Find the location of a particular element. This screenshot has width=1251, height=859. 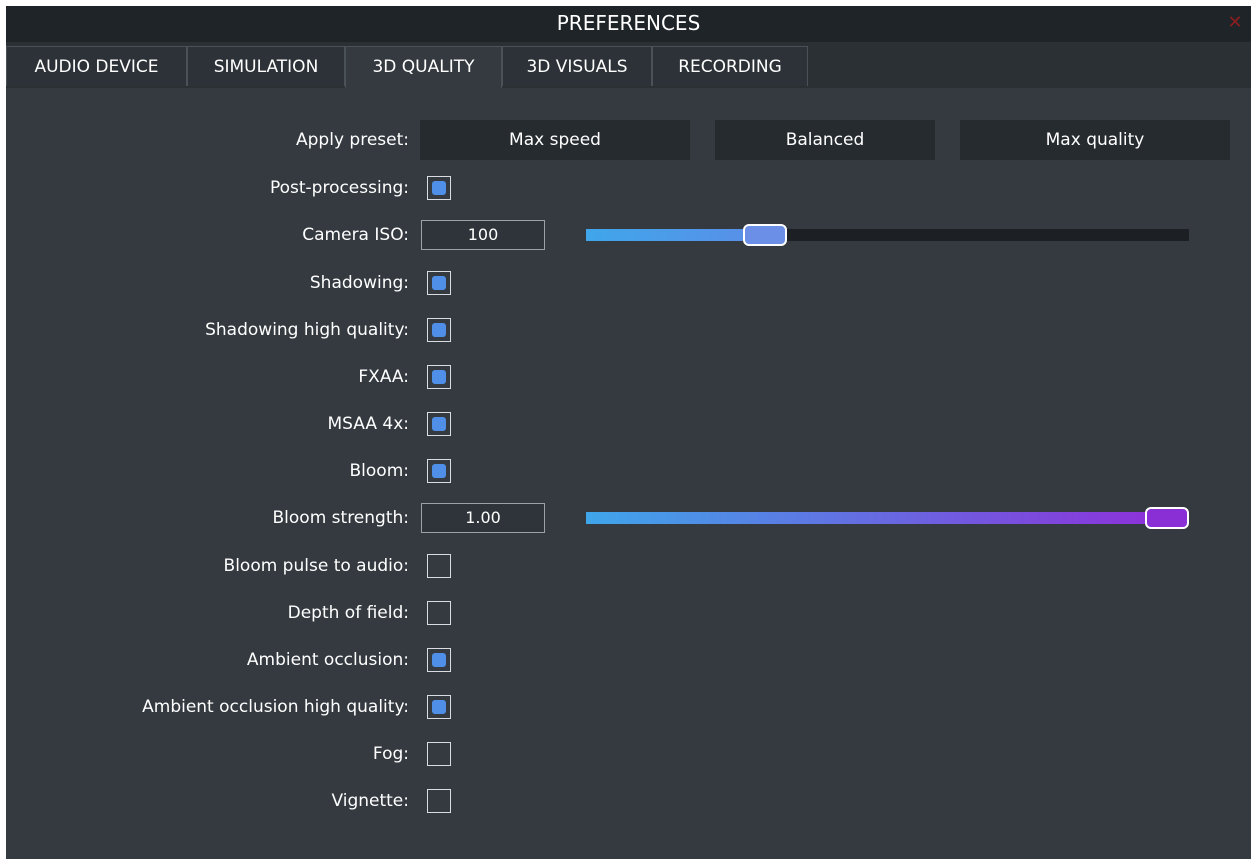

camera-iso-slider-fill is located at coordinates (675, 235).